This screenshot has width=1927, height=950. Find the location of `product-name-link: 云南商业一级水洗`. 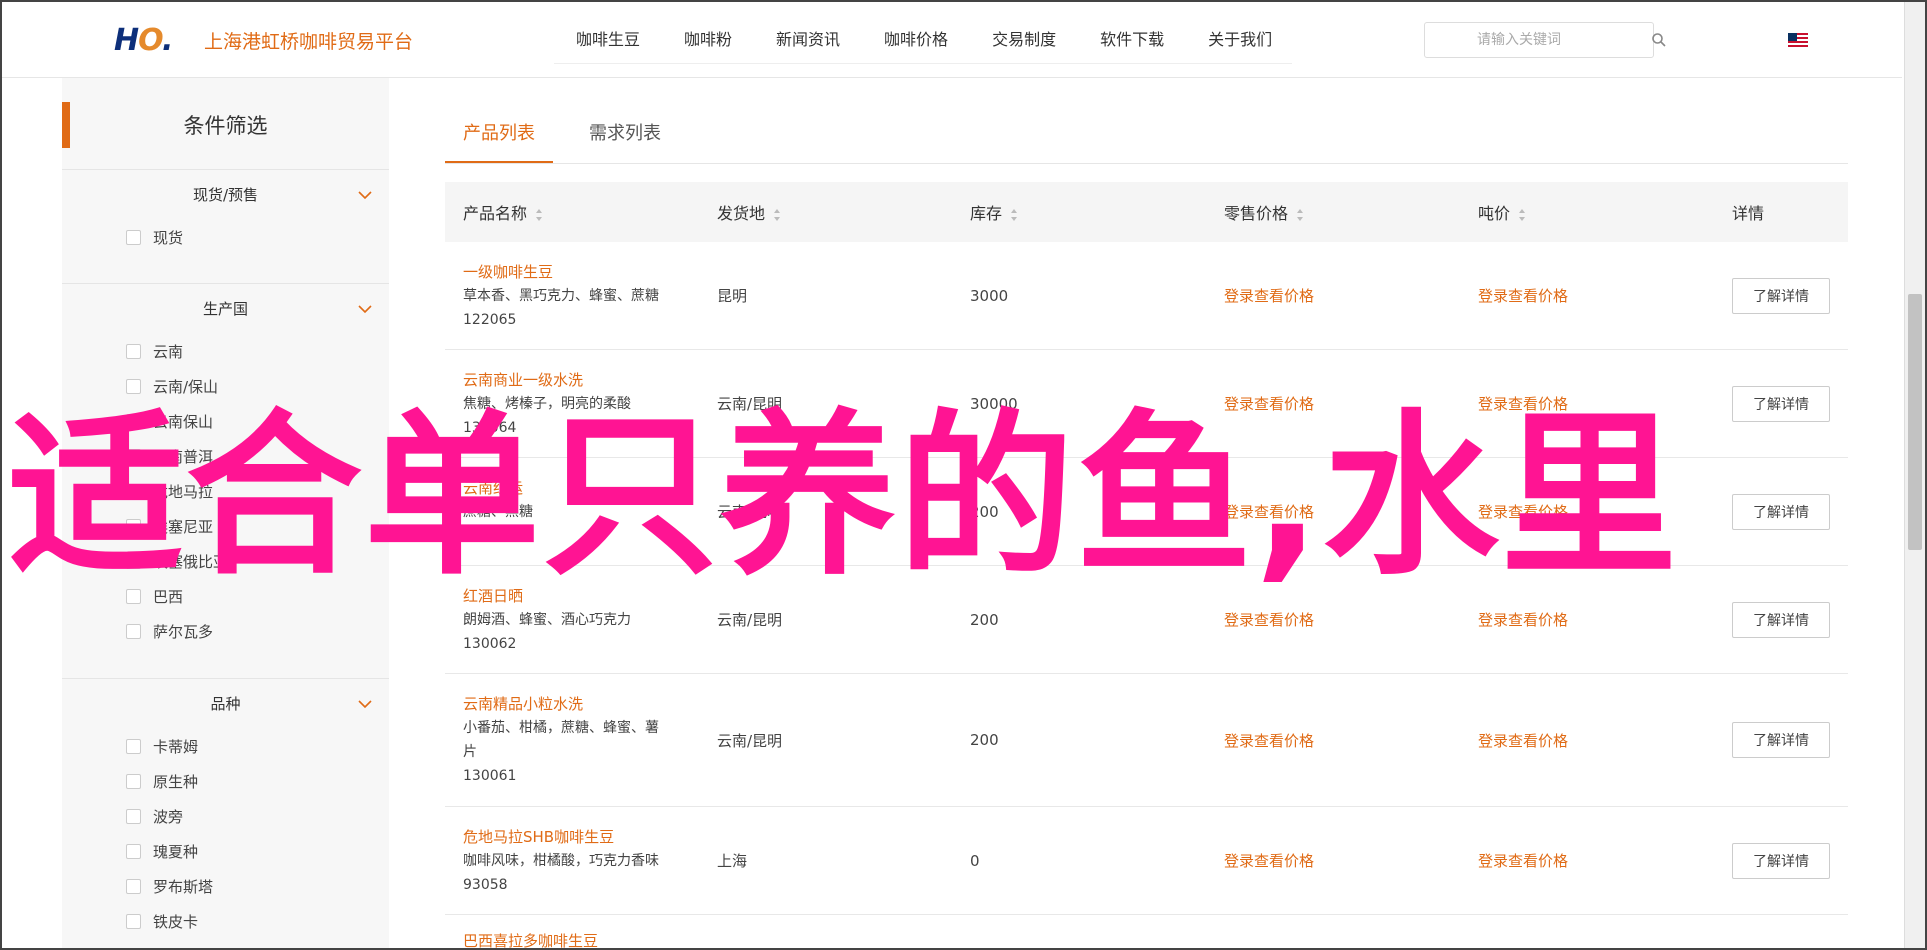

product-name-link: 云南商业一级水洗 is located at coordinates (581, 380).